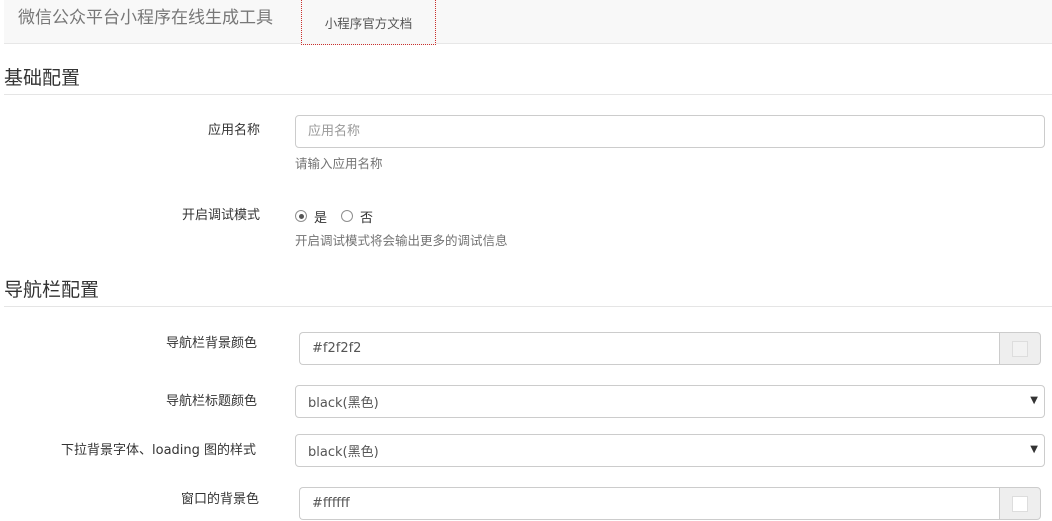  I want to click on navbar: 微信公众平台小程序在线生成工具 小程序官方文档, so click(528, 22).